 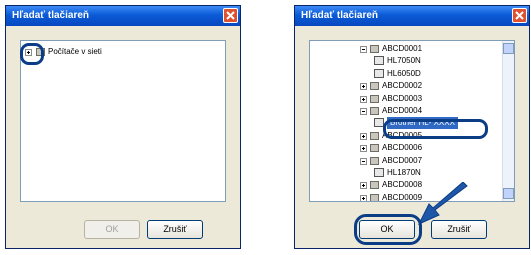 I want to click on tree-item-label: ABCD0006, so click(x=402, y=148).